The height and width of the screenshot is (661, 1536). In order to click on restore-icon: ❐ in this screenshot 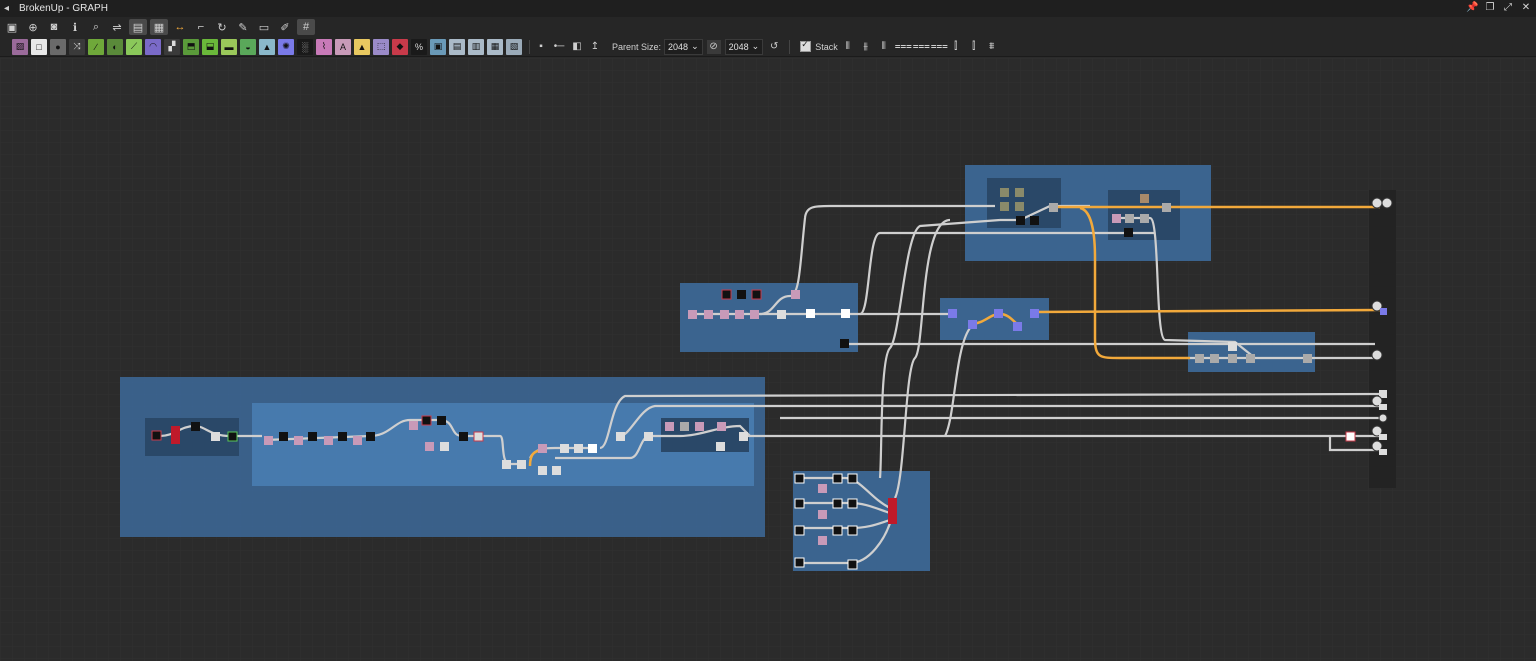, I will do `click(1490, 8)`.